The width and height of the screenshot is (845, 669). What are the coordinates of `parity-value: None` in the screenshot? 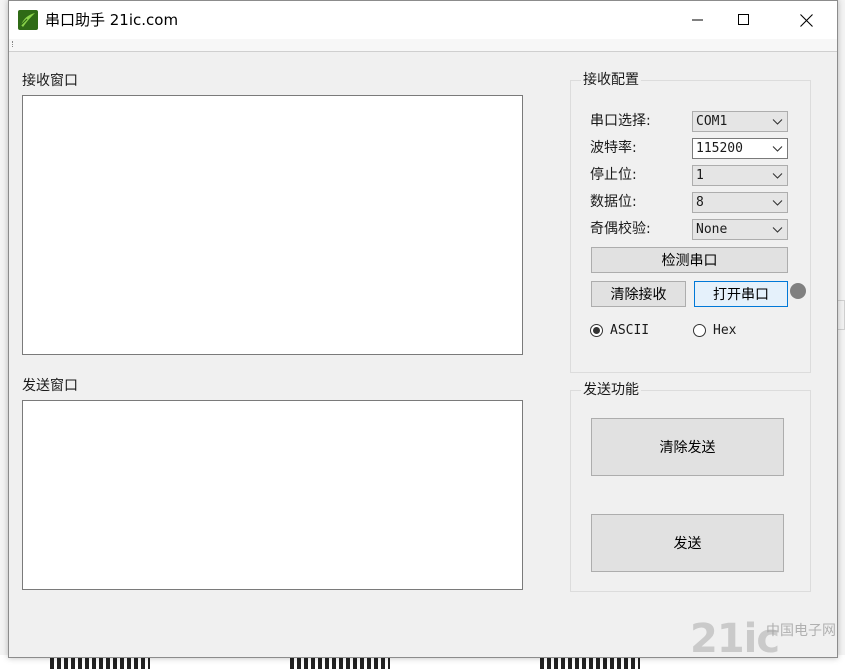 It's located at (712, 229).